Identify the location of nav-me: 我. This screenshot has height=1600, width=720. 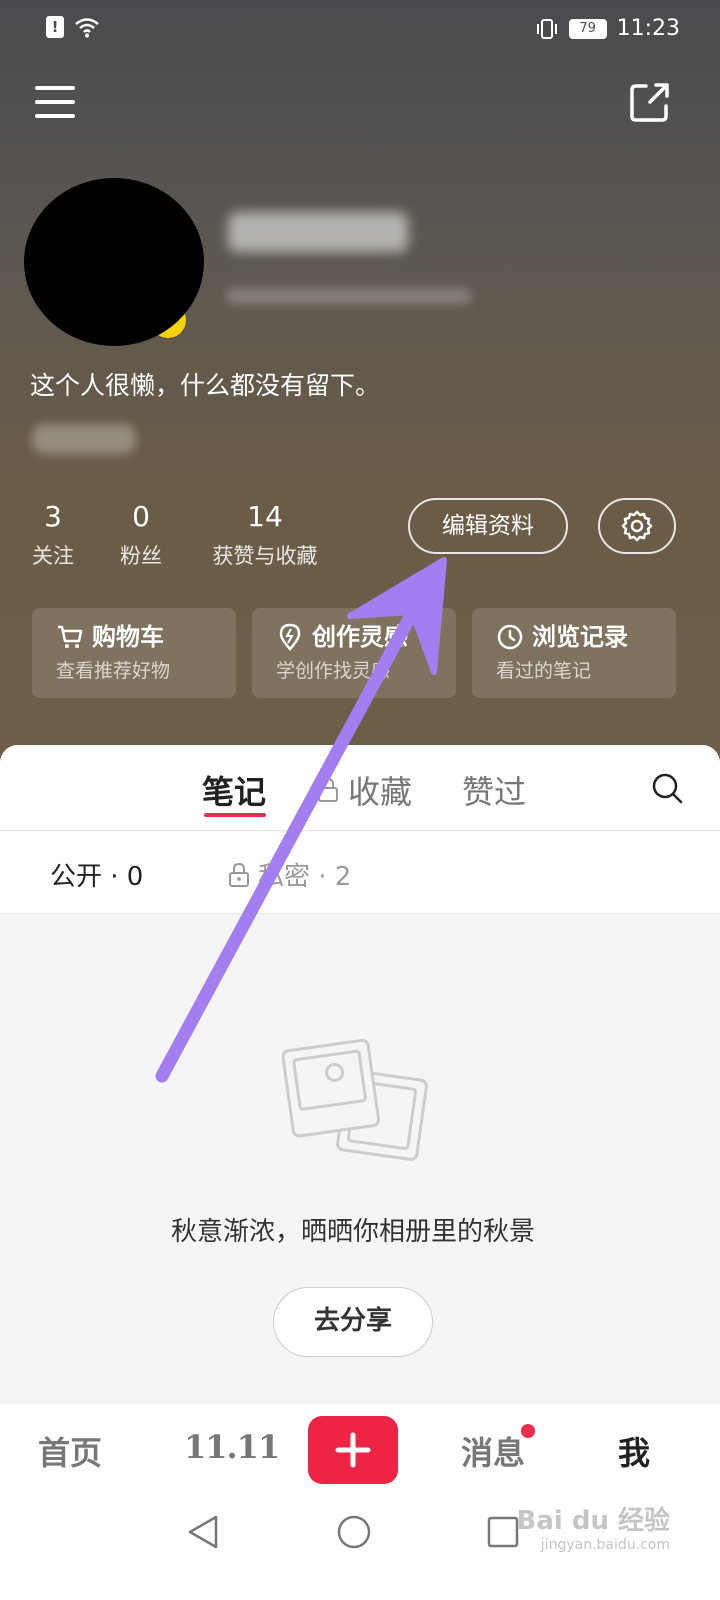
(634, 1451).